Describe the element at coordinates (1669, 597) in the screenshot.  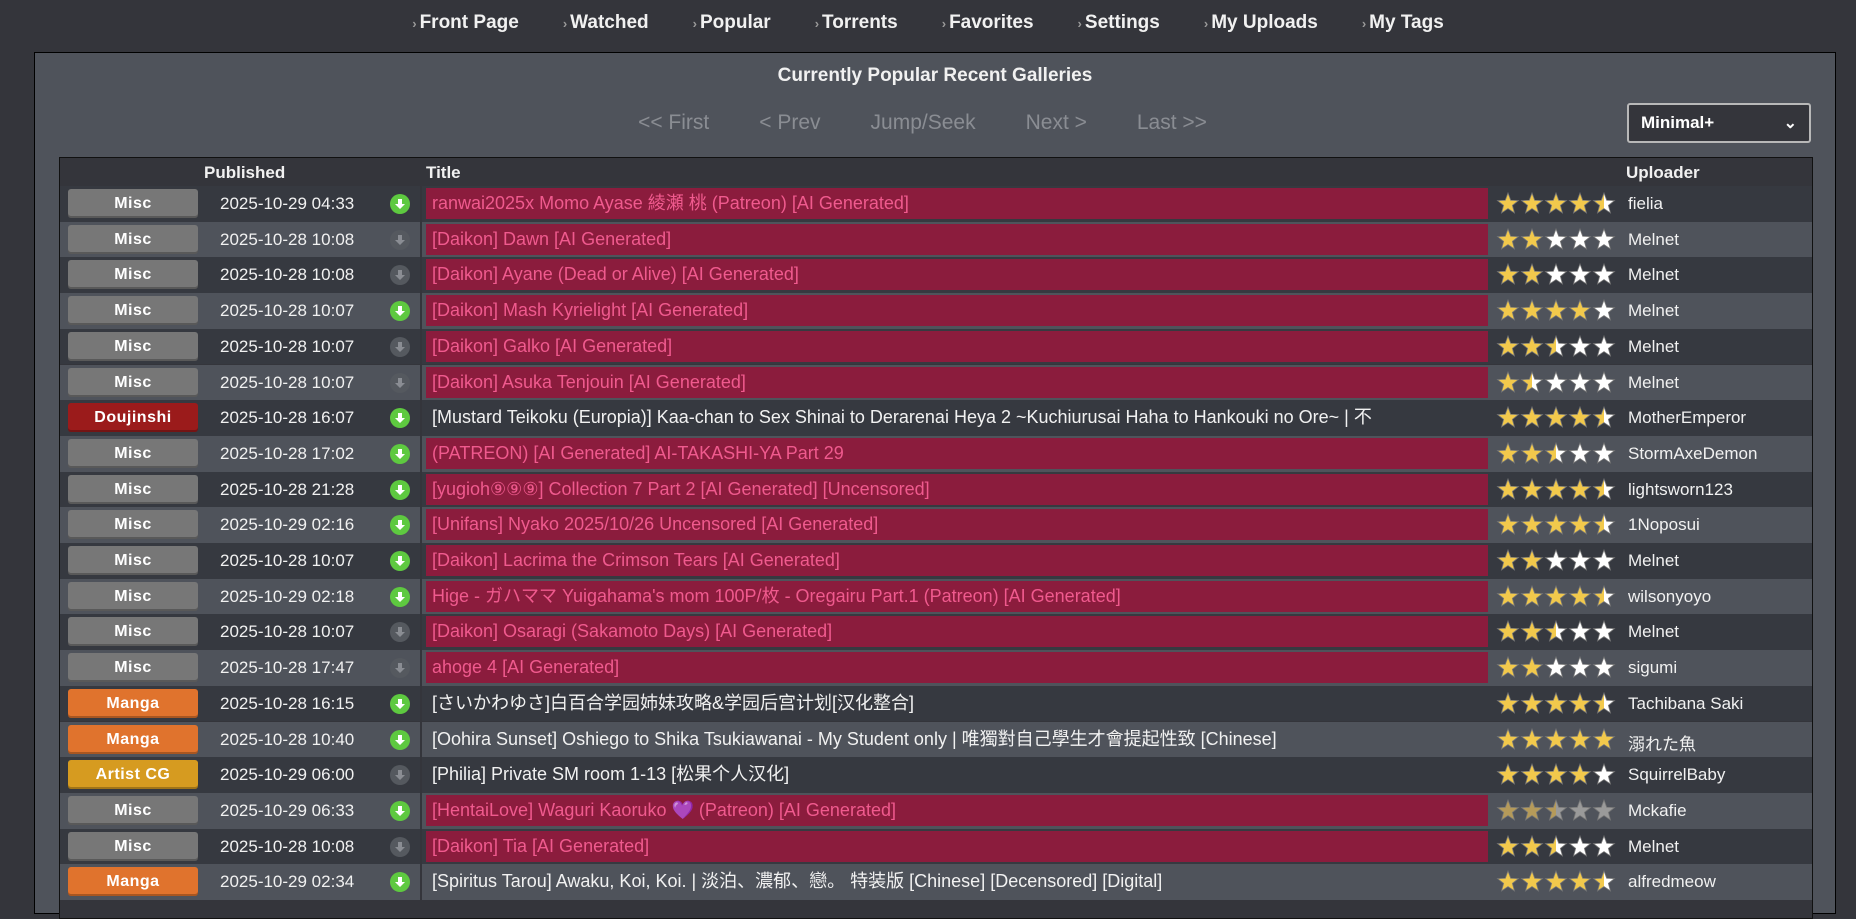
I see `uploader-link: wilsonyoyo` at that location.